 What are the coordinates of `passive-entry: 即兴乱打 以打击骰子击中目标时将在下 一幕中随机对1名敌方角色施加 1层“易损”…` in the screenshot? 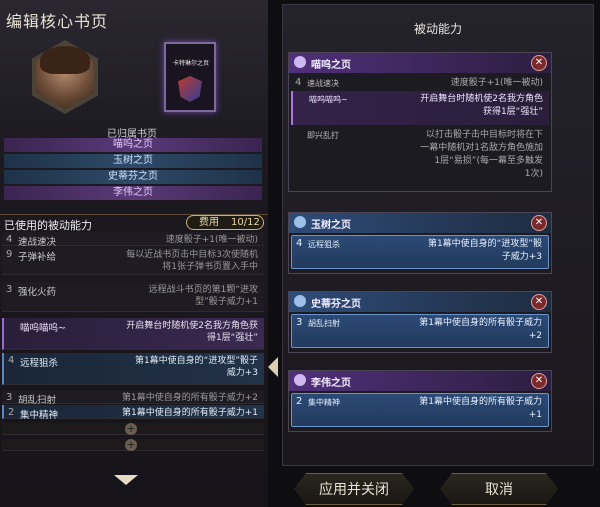 It's located at (420, 158).